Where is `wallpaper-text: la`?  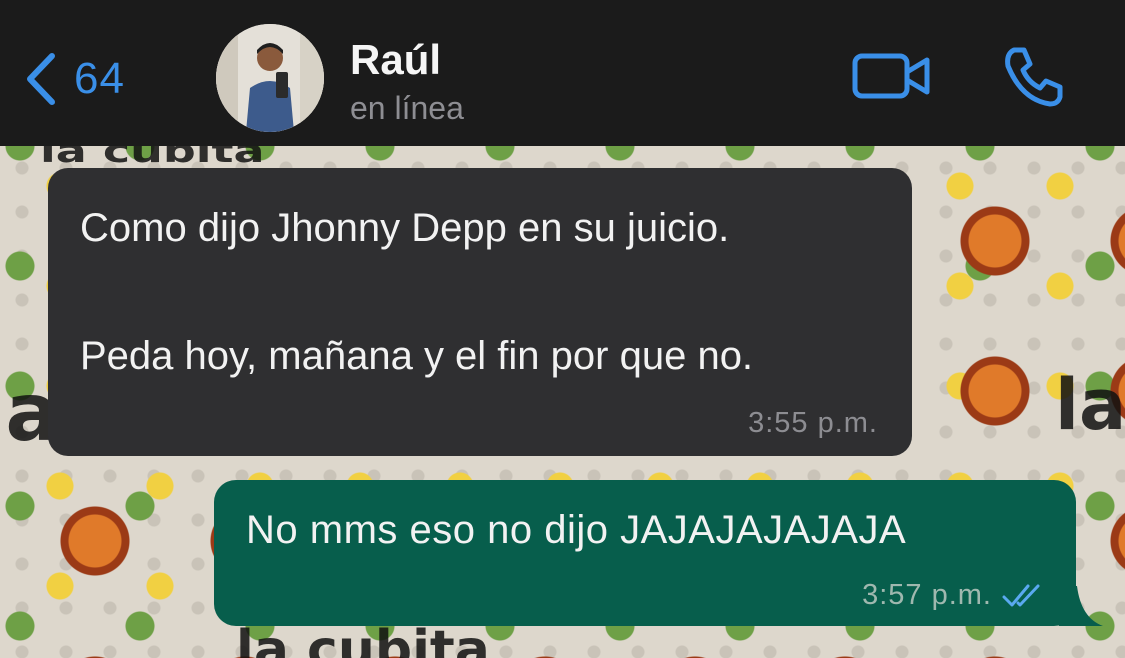 wallpaper-text: la is located at coordinates (1090, 405).